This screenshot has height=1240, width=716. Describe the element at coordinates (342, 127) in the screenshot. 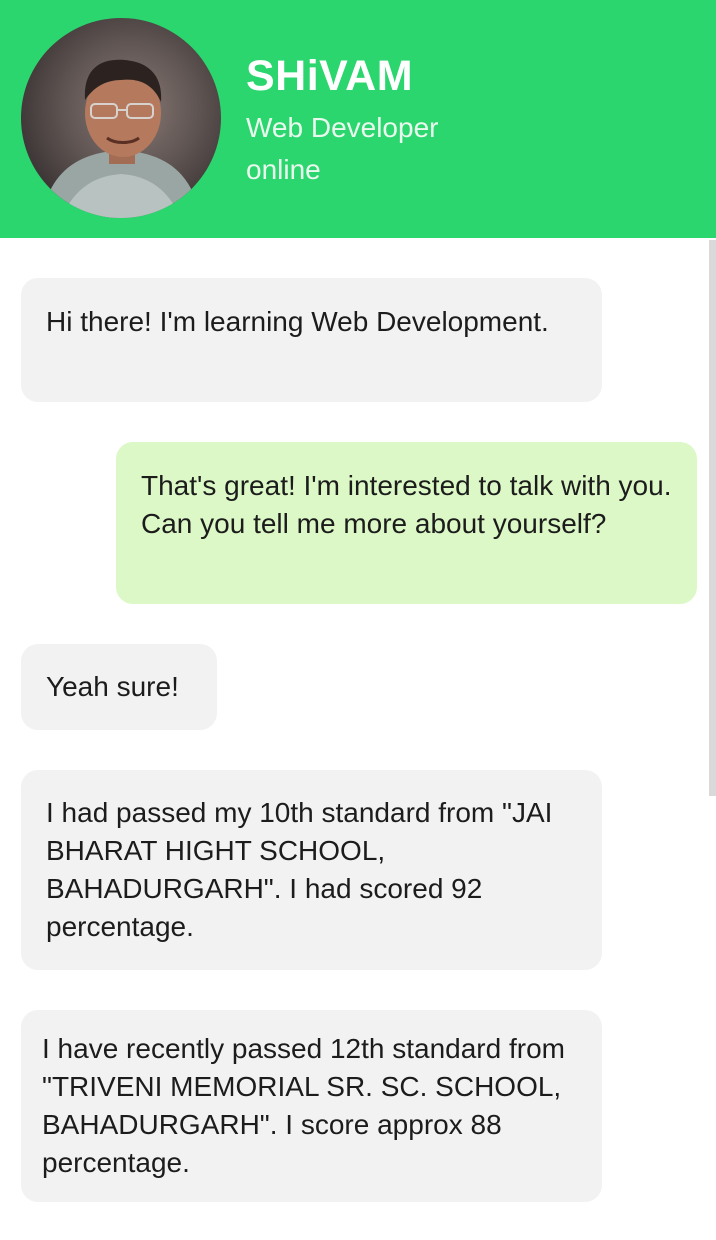

I see `contact-role: Web Developer` at that location.